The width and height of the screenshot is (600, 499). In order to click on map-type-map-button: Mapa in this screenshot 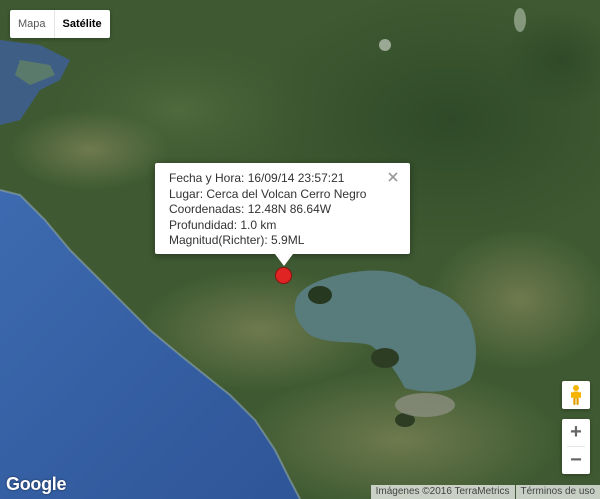, I will do `click(32, 24)`.